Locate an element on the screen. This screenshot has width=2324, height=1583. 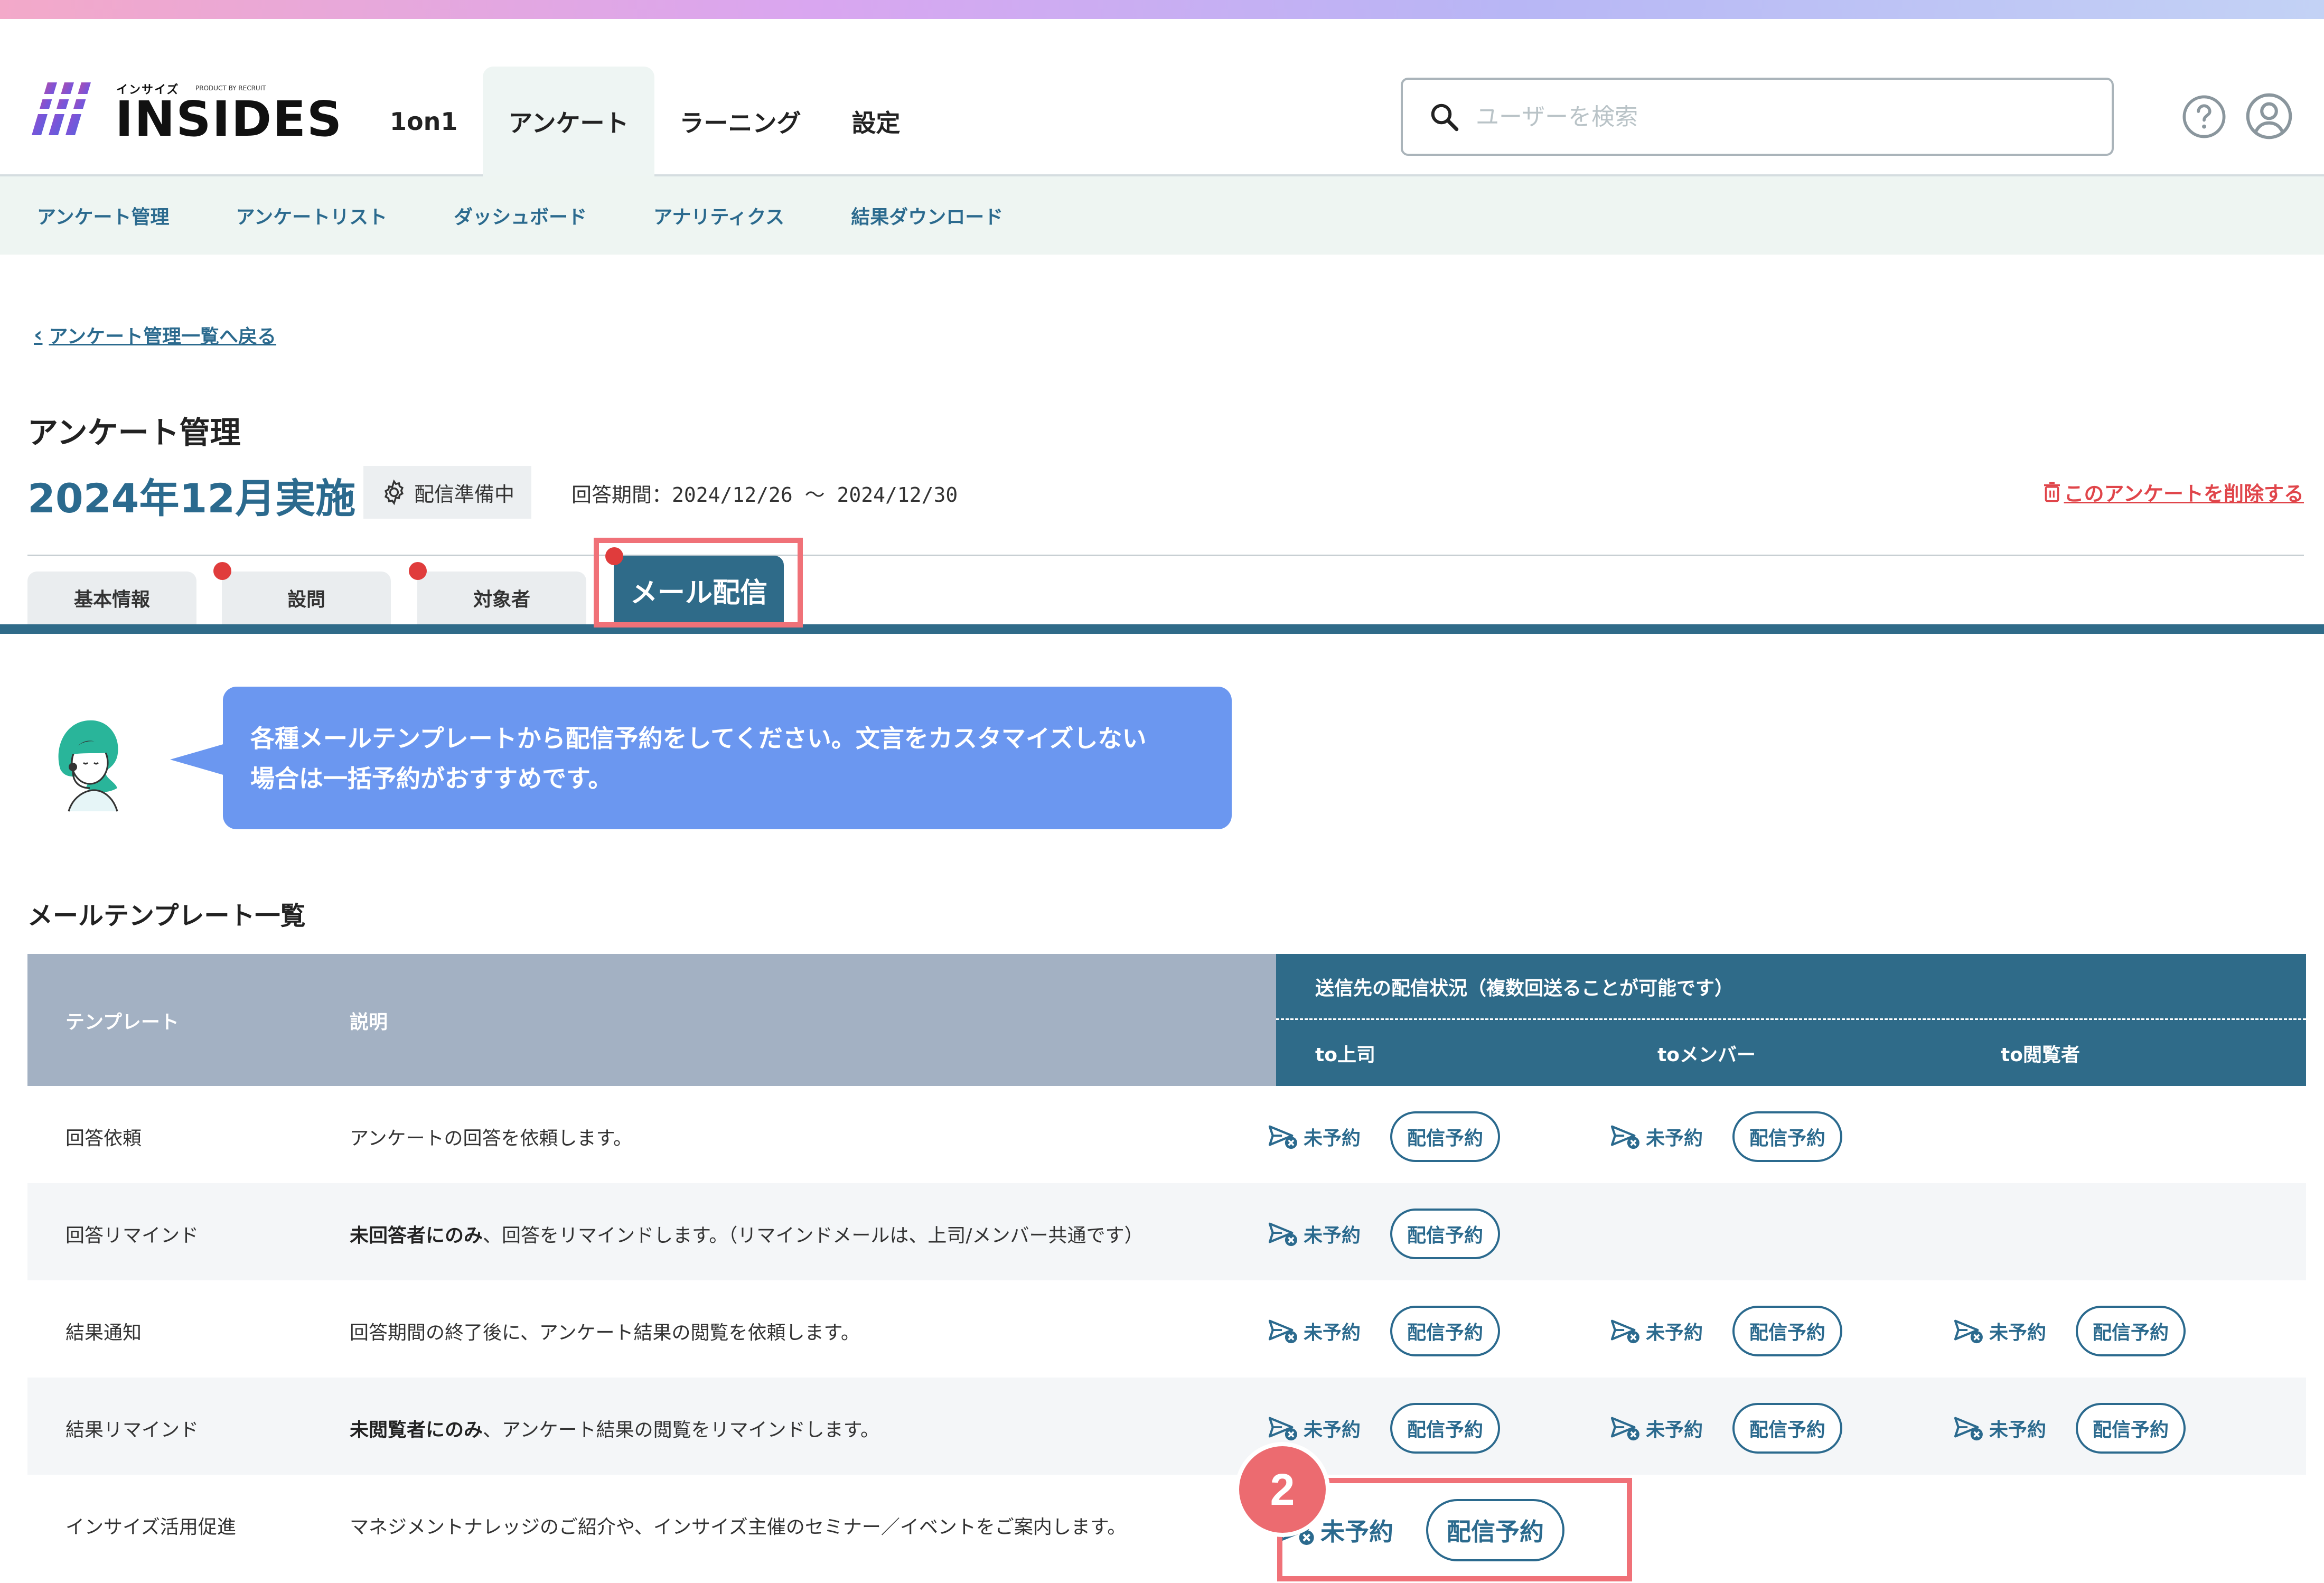
subnav-dashboard: ダッシュボード is located at coordinates (520, 215).